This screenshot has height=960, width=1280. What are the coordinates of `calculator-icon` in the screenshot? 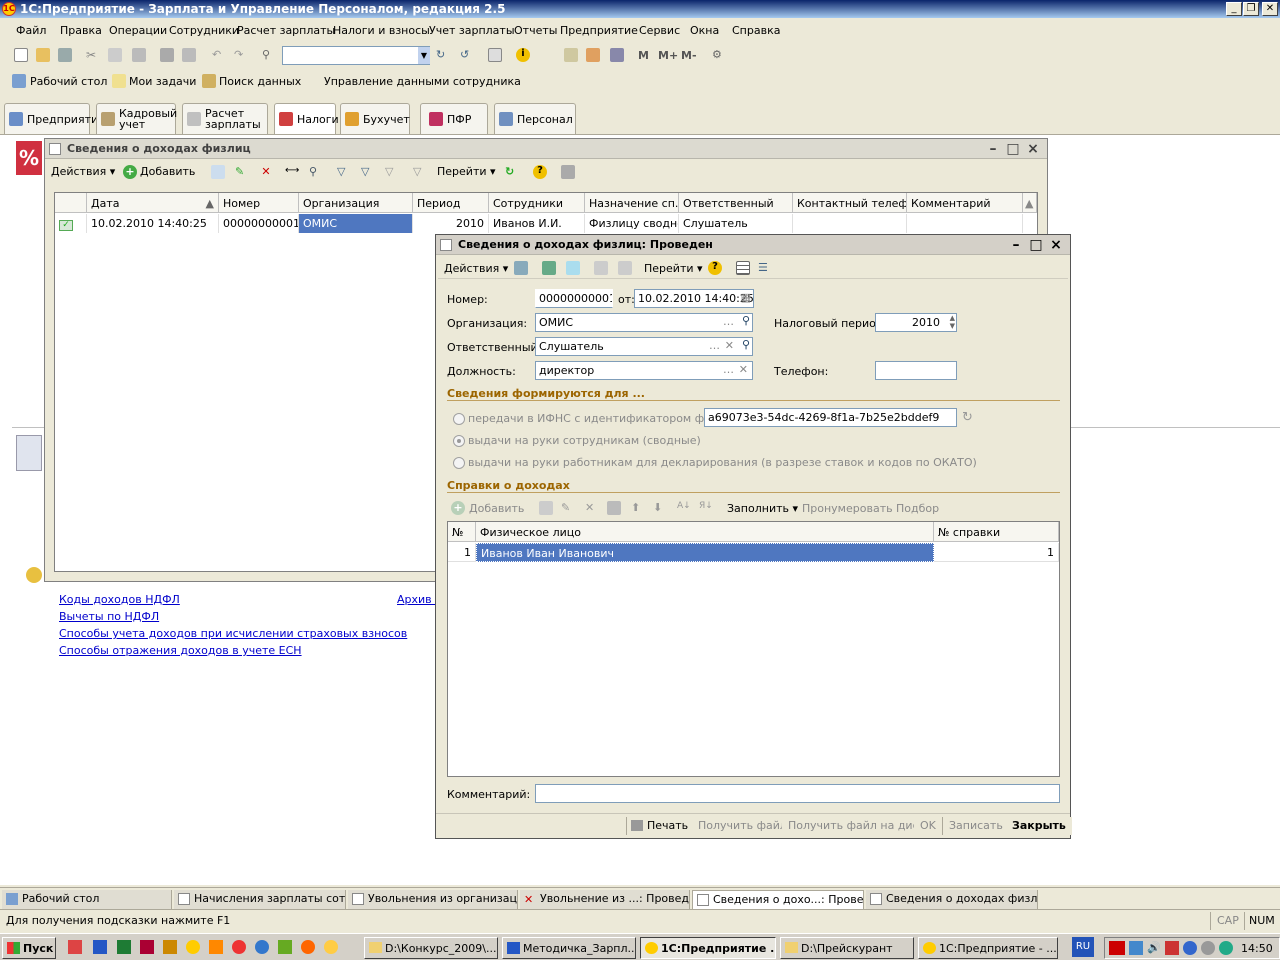 It's located at (571, 55).